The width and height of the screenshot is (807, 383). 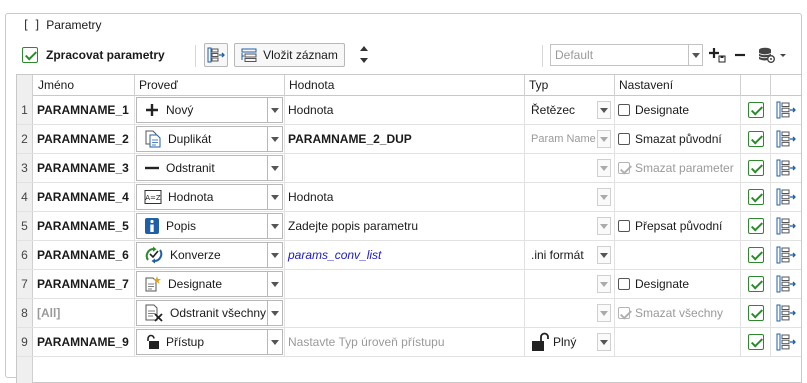 What do you see at coordinates (405, 255) in the screenshot?
I see `value-link: params_conv_list` at bounding box center [405, 255].